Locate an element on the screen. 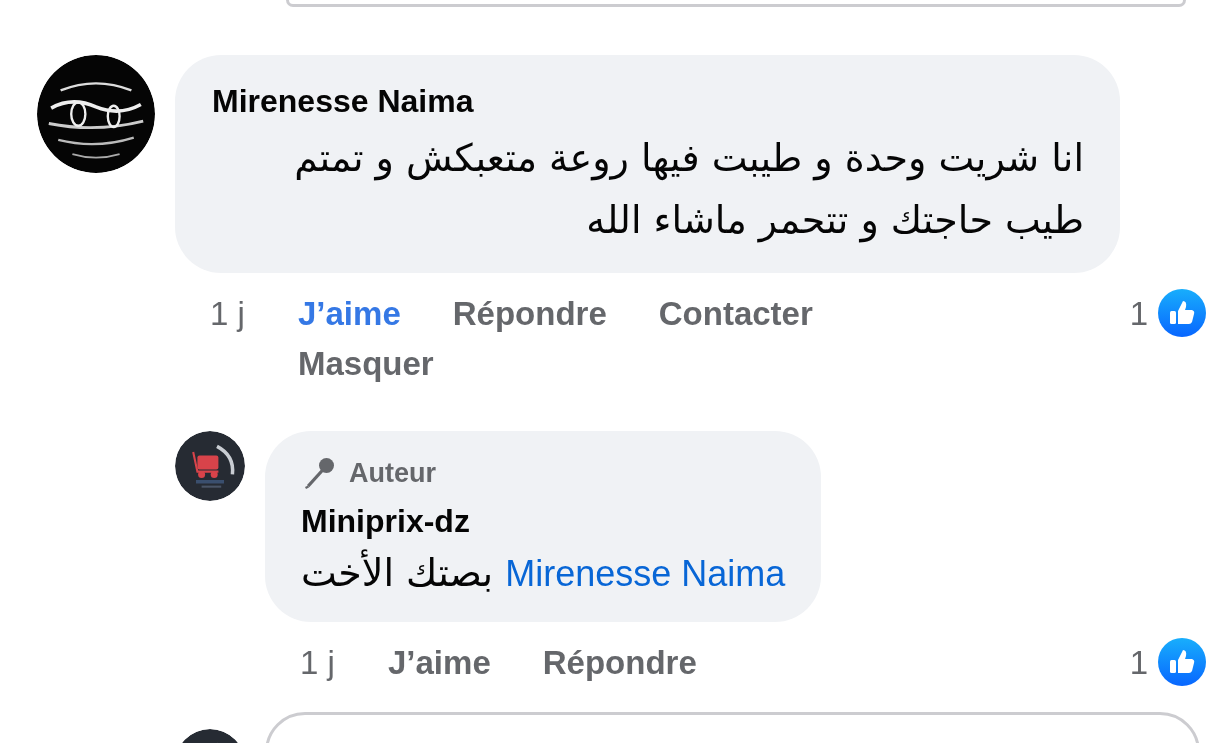 The height and width of the screenshot is (743, 1224). action-link: Masquer is located at coordinates (366, 364).